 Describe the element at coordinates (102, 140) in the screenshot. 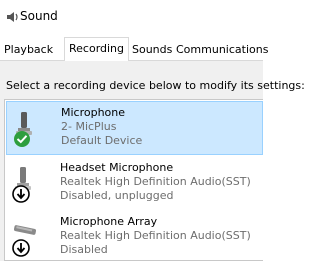

I see `device-status: Default Device` at that location.